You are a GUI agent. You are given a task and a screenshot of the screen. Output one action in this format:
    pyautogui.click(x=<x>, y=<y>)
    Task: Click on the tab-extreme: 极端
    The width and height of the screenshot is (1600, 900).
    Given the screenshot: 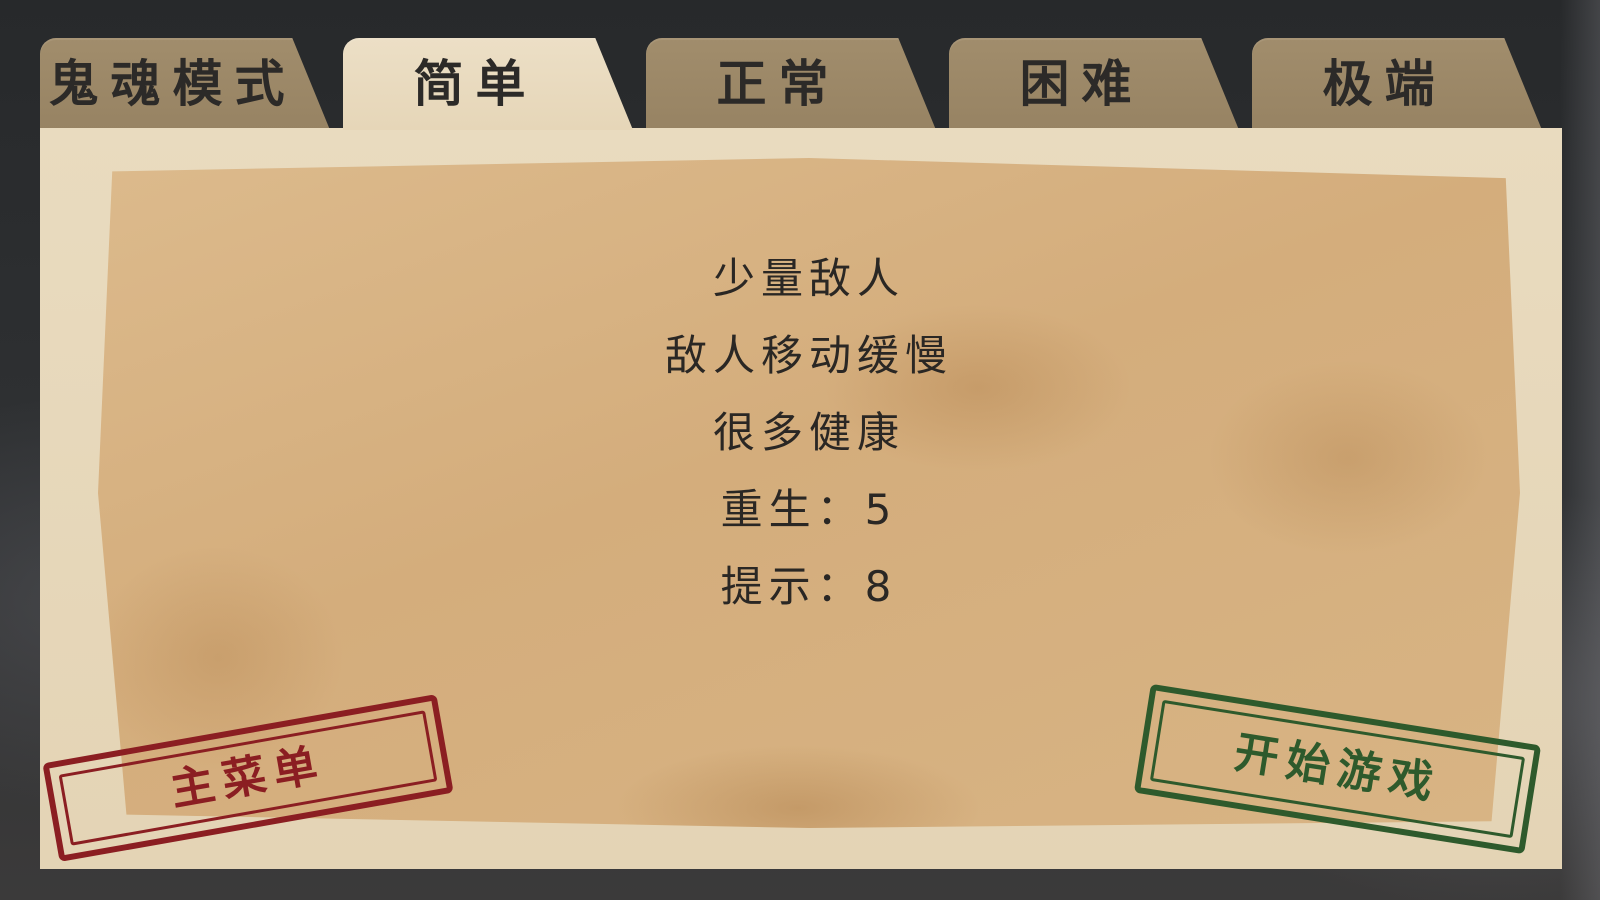 What is the action you would take?
    pyautogui.click(x=1397, y=84)
    